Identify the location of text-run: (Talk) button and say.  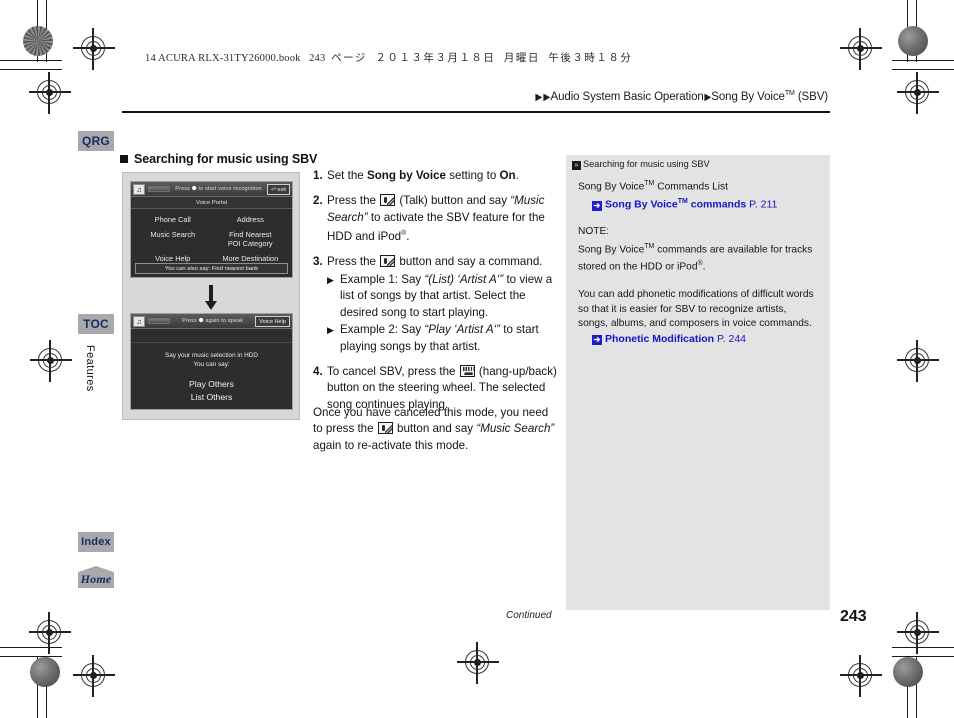
(453, 201).